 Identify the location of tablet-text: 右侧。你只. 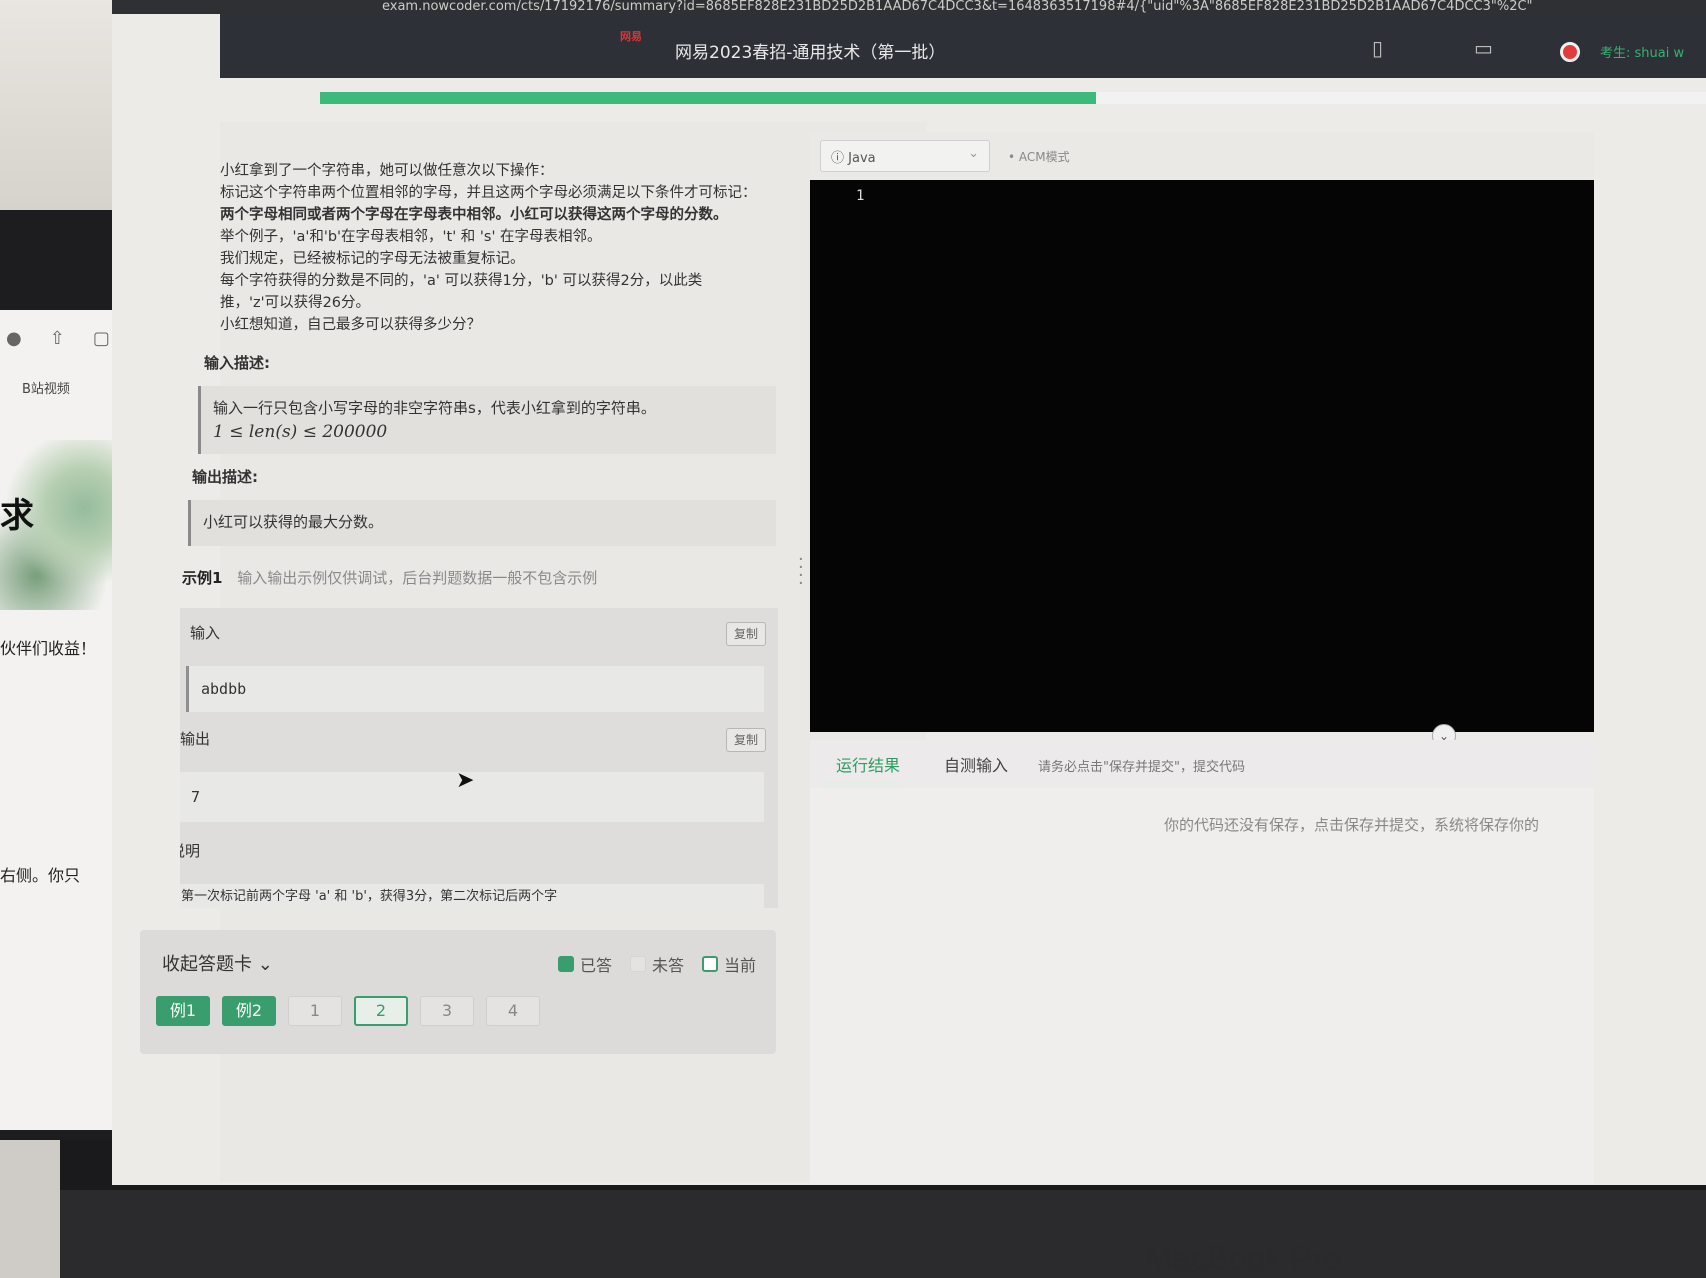
(40, 875).